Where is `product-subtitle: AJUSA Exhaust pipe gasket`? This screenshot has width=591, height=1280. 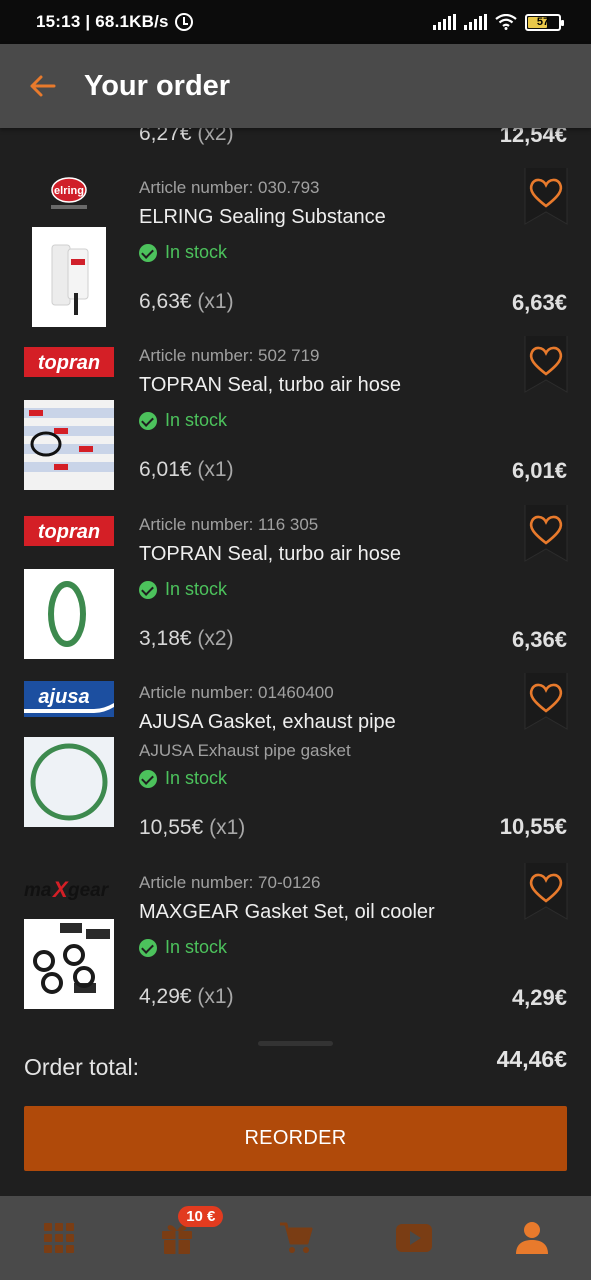 product-subtitle: AJUSA Exhaust pipe gasket is located at coordinates (245, 750).